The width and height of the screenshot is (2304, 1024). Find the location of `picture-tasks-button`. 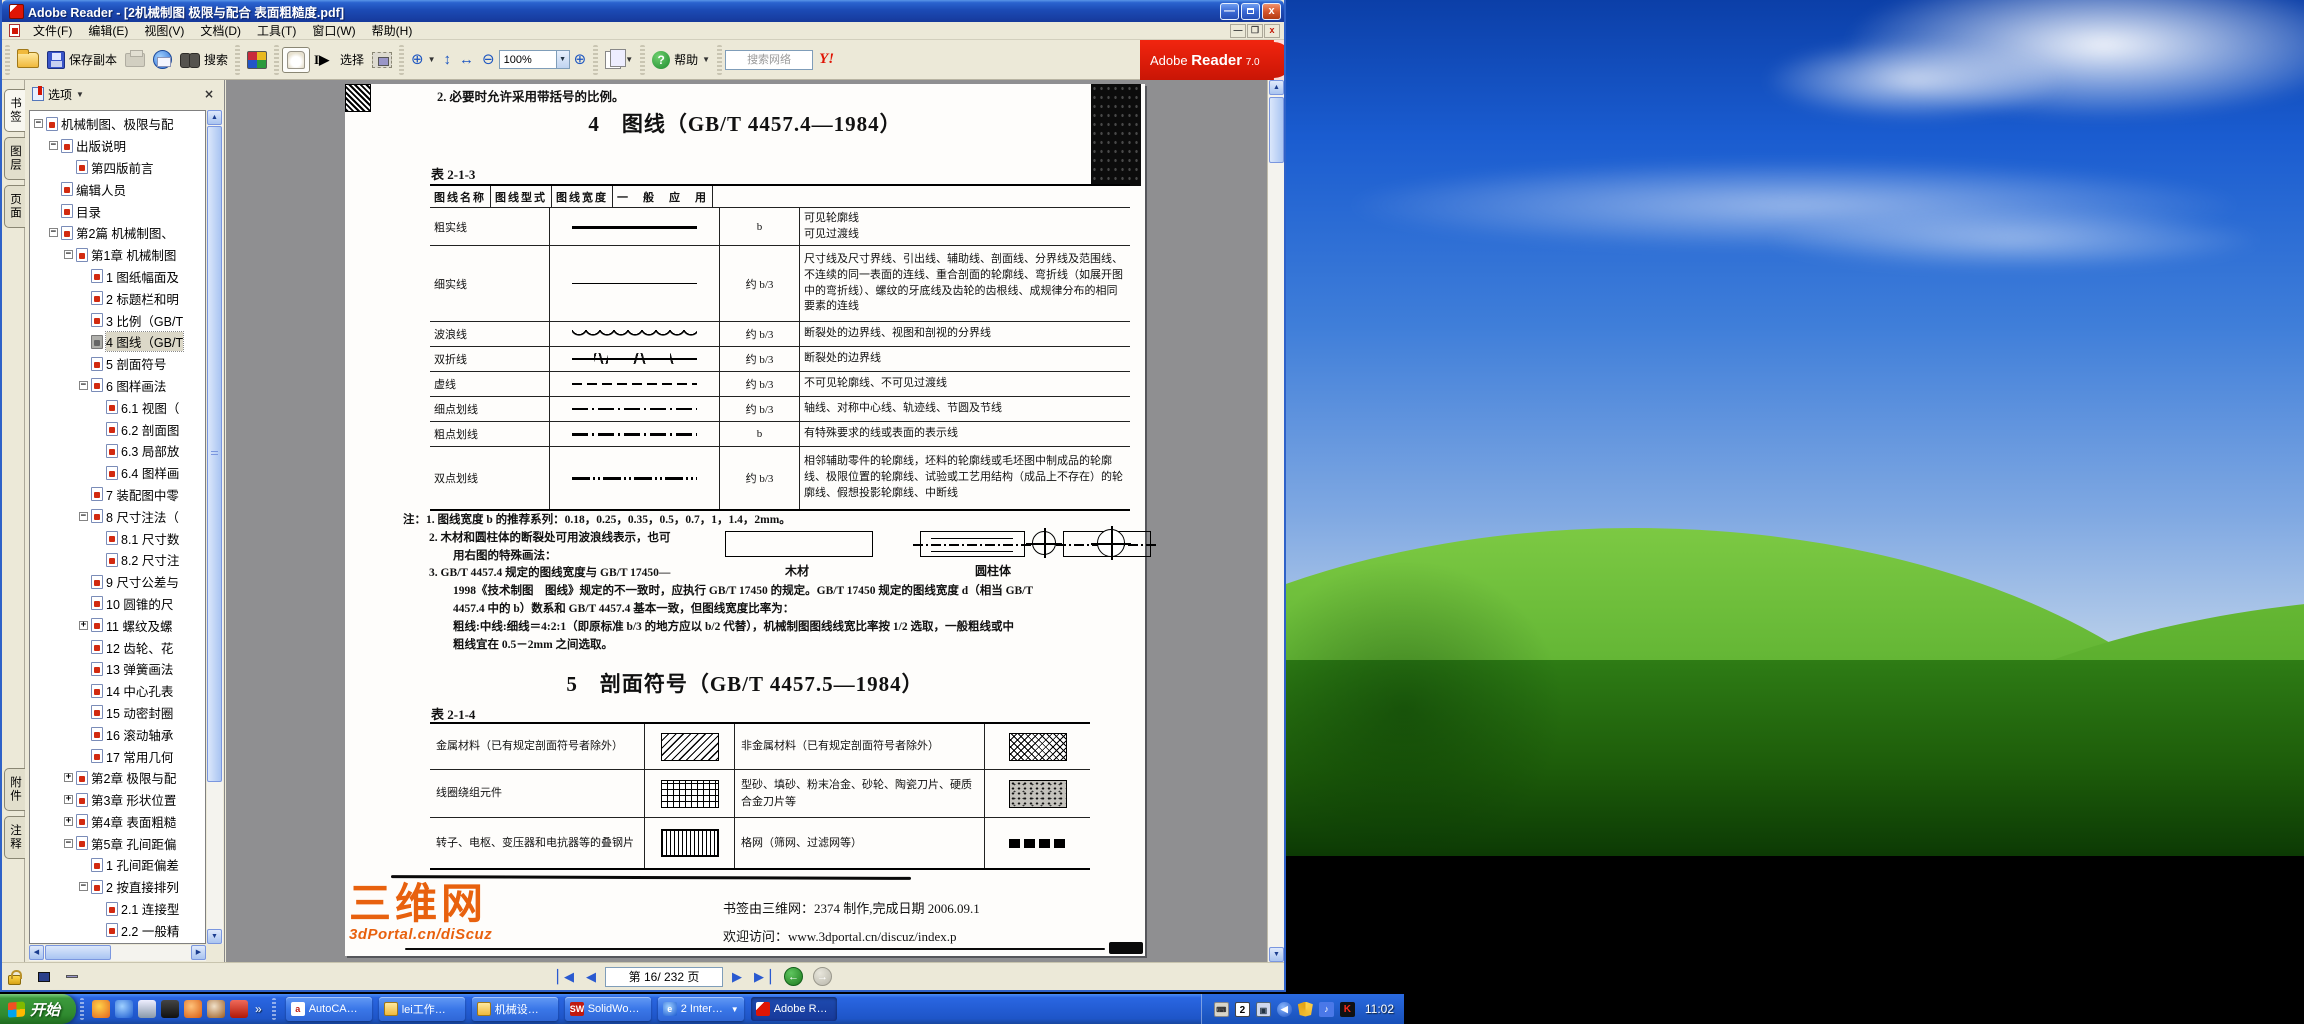

picture-tasks-button is located at coordinates (257, 60).